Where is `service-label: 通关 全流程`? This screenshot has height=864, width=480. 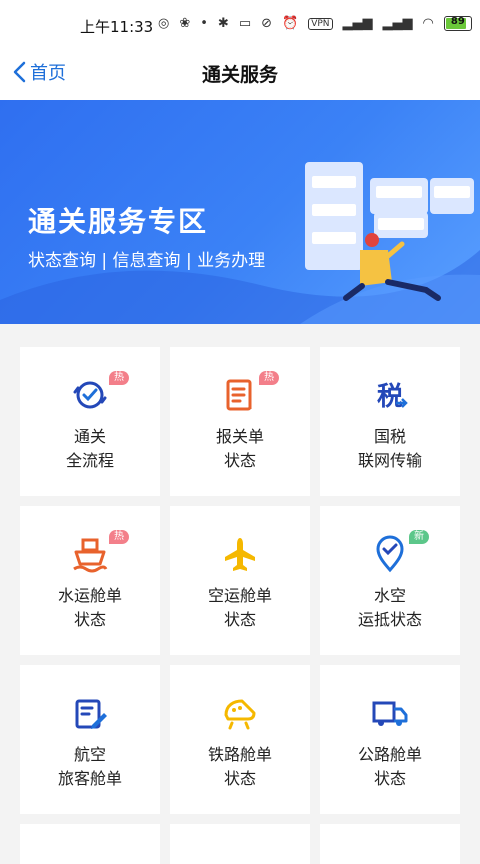 service-label: 通关 全流程 is located at coordinates (89, 448).